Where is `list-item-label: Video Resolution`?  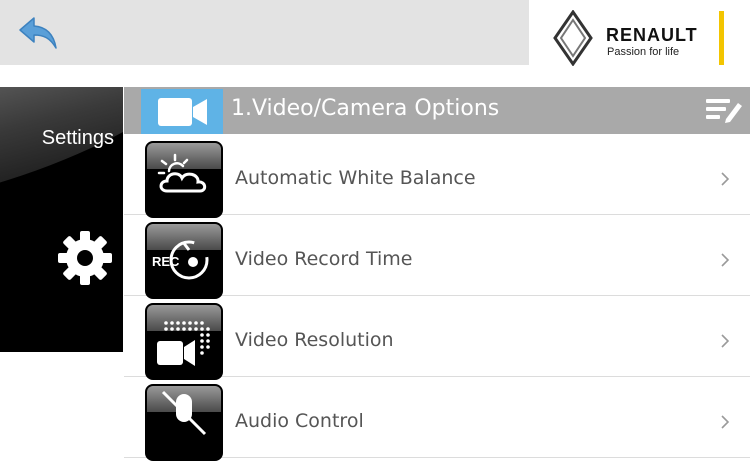 list-item-label: Video Resolution is located at coordinates (314, 340).